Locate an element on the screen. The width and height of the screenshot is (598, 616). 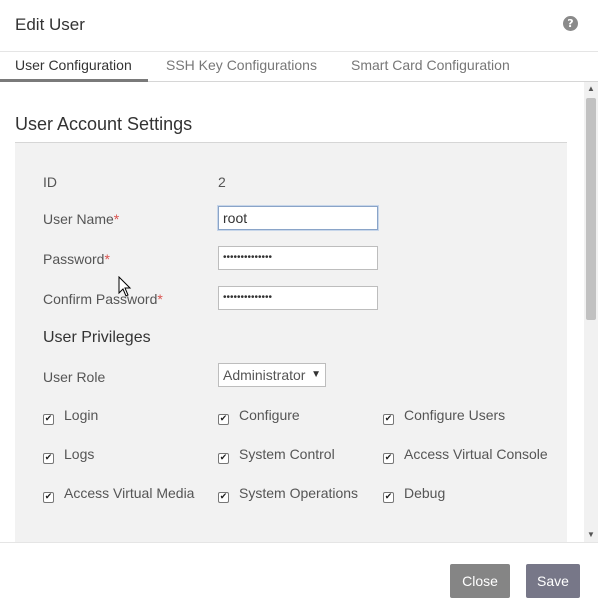
dialog-header: Edit User ? is located at coordinates (299, 26).